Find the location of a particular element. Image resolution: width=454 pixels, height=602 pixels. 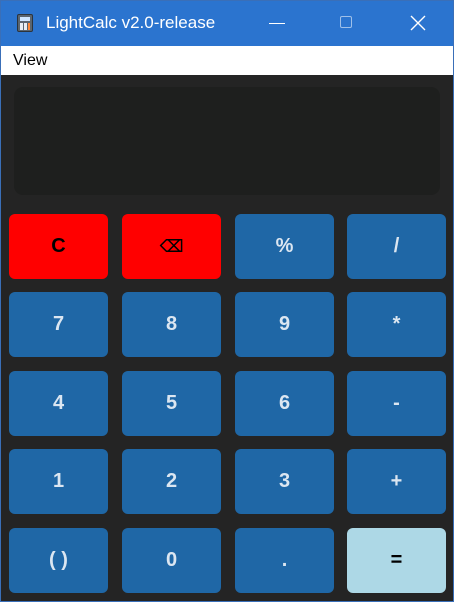

menu-bar: View is located at coordinates (227, 60).